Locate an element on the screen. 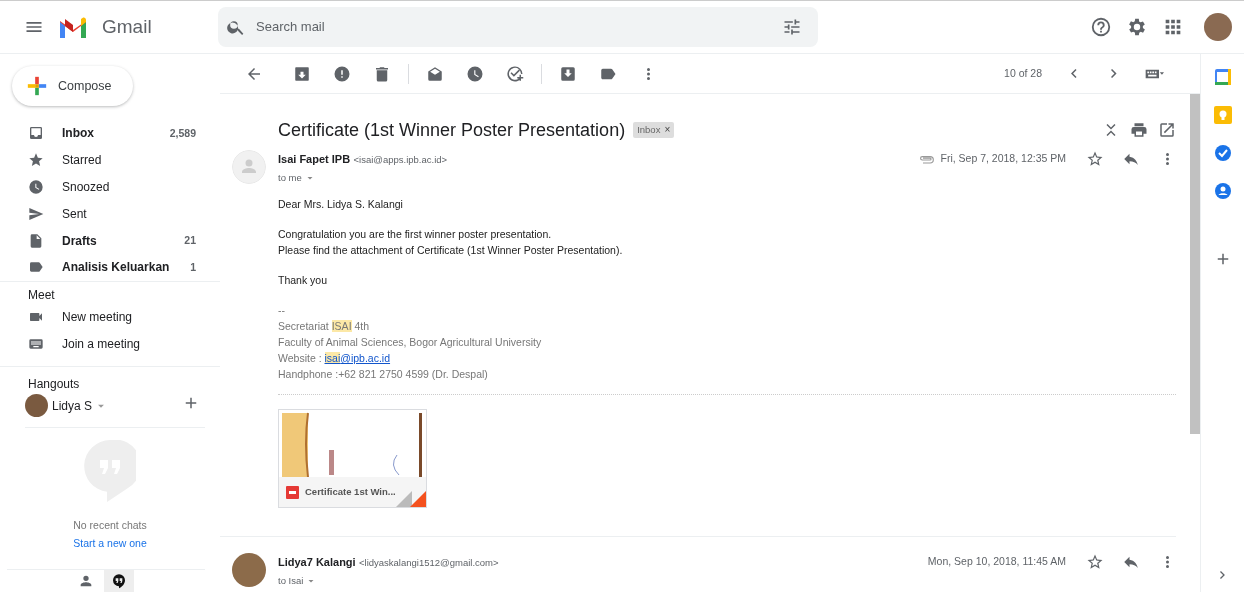 Image resolution: width=1244 pixels, height=592 pixels. meet-item: Join a meeting is located at coordinates (110, 344).